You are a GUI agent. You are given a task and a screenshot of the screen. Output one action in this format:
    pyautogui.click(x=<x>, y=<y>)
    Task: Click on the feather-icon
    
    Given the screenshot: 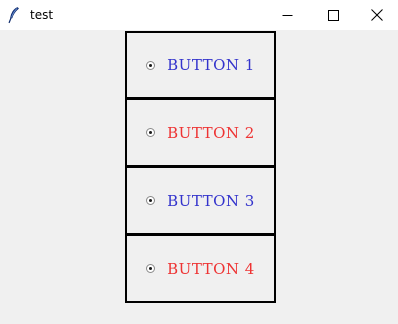 What is the action you would take?
    pyautogui.click(x=14, y=15)
    